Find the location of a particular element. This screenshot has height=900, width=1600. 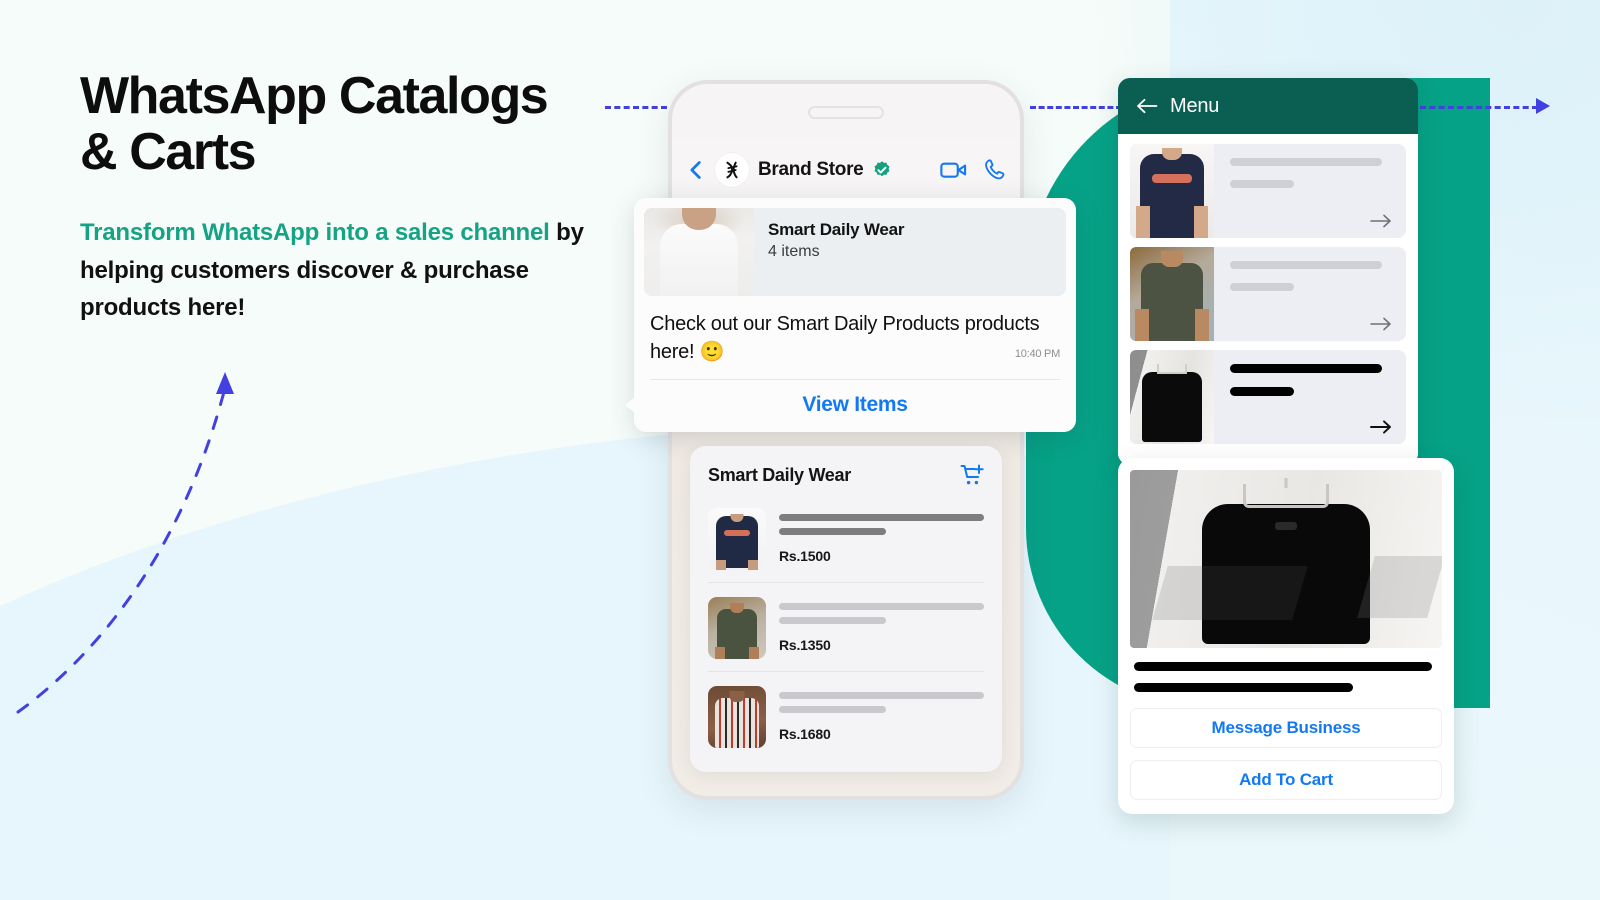

bubble-tail is located at coordinates (633, 404).